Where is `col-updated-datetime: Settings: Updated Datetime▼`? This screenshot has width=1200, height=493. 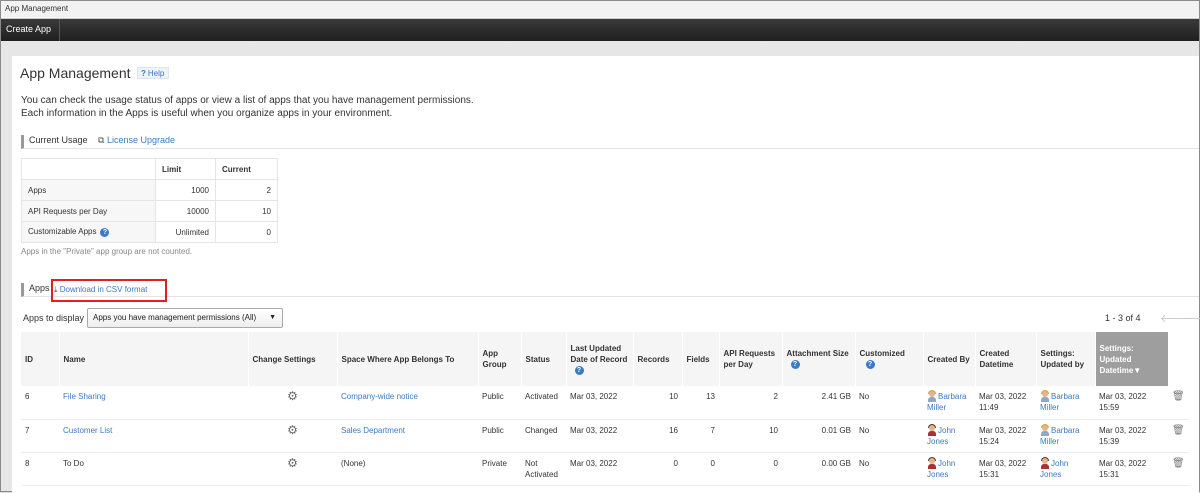
col-updated-datetime: Settings: Updated Datetime▼ is located at coordinates (1132, 359).